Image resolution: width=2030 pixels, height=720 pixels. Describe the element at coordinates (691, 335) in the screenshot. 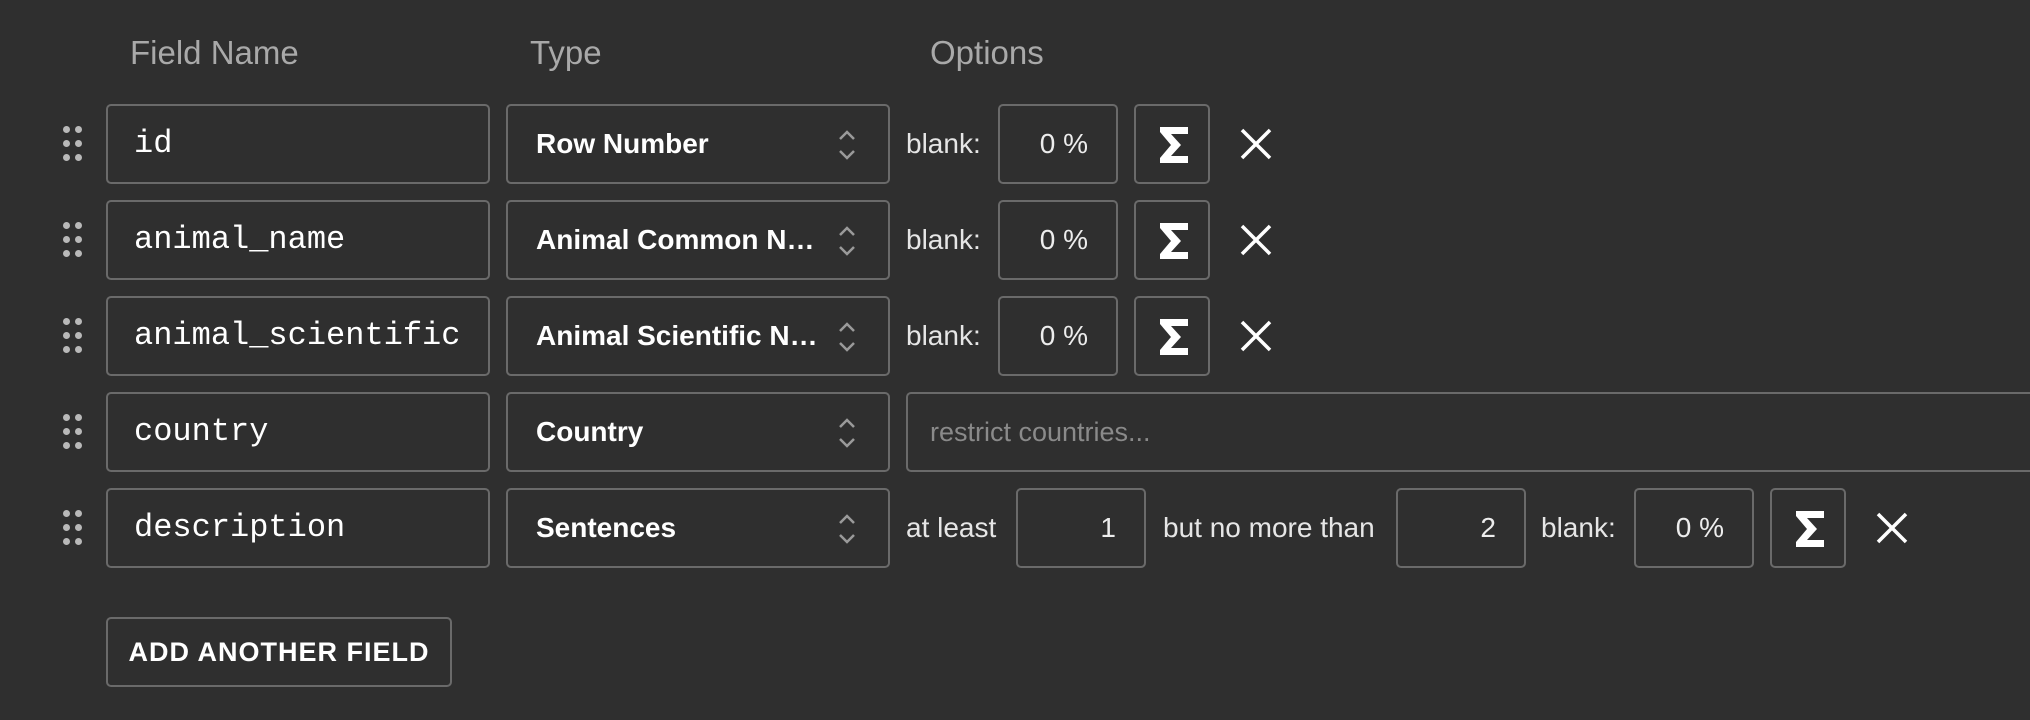

I see `field-type-value: Animal Scientific Name` at that location.